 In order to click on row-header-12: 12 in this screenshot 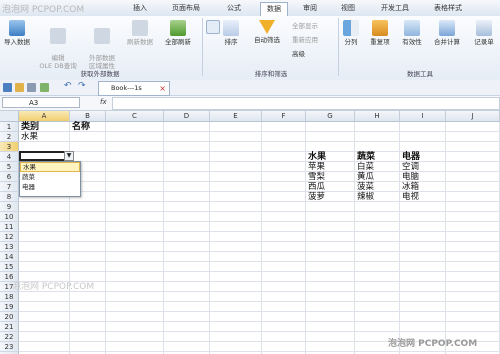, I will do `click(9, 237)`.